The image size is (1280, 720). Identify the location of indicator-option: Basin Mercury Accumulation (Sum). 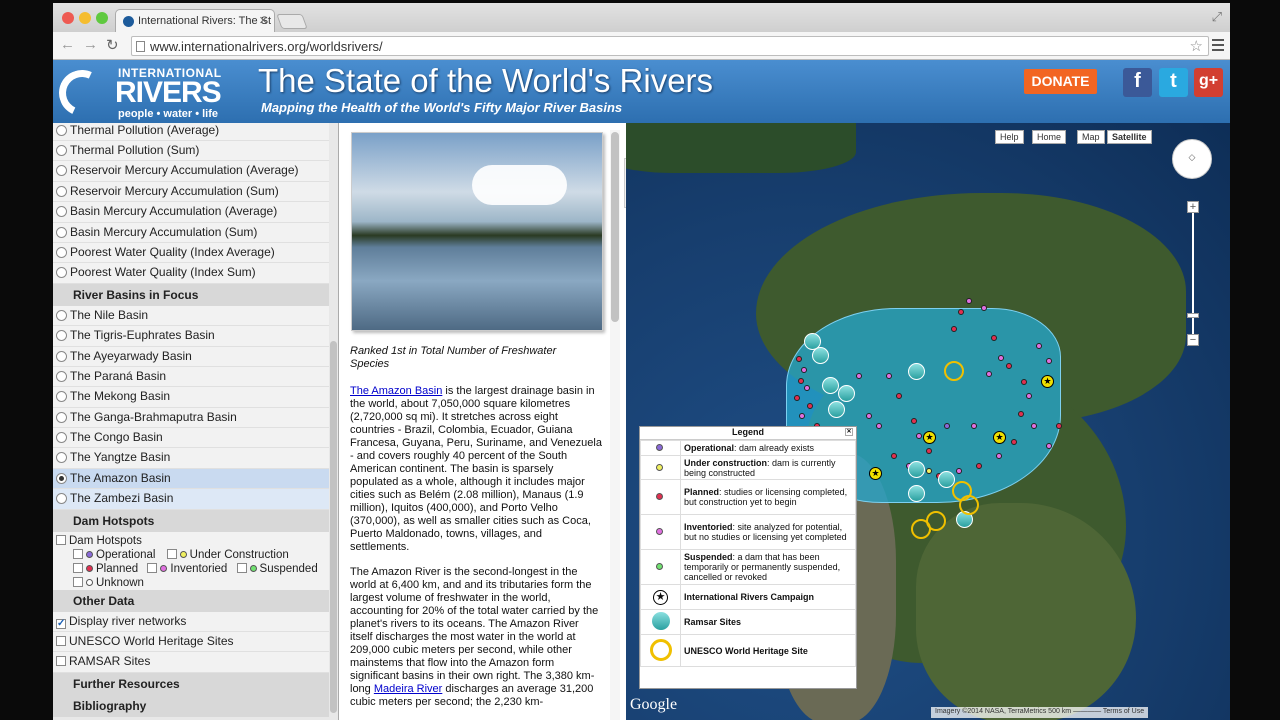
(195, 232).